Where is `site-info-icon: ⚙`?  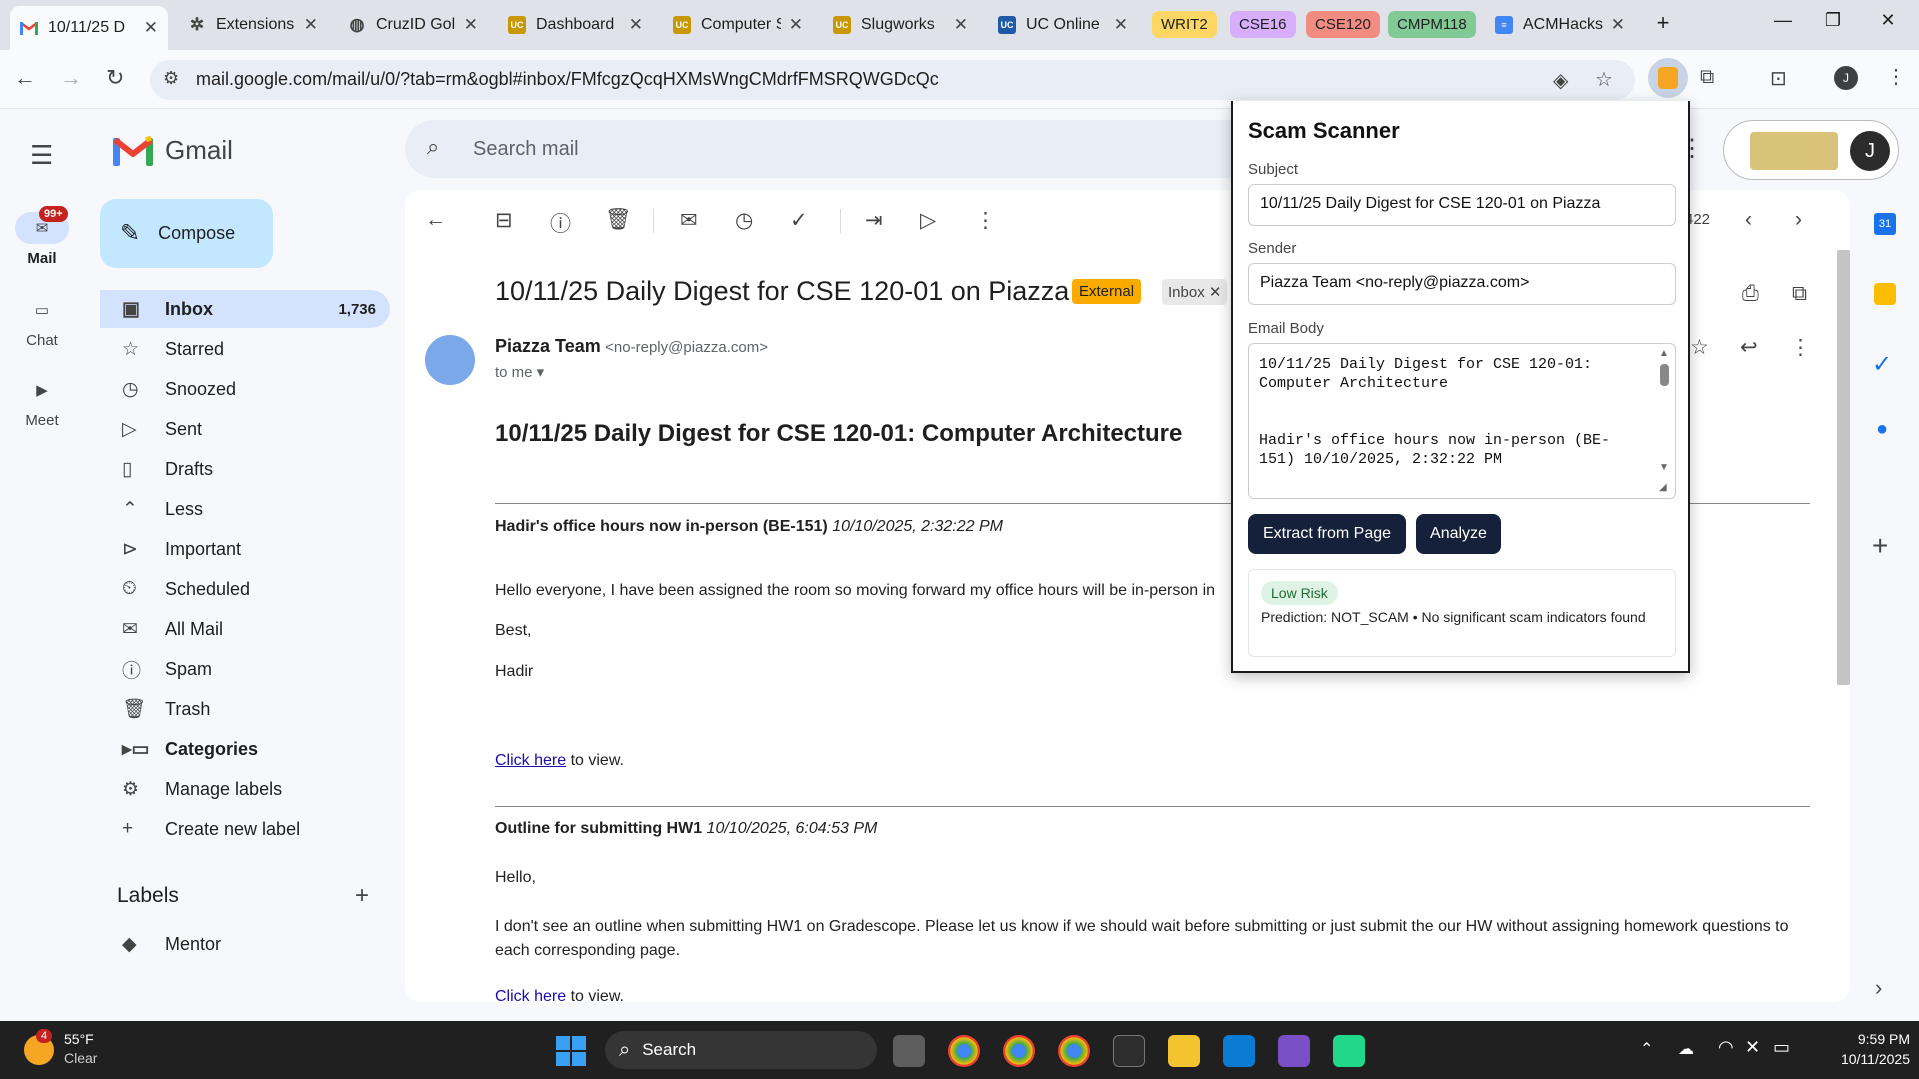 site-info-icon: ⚙ is located at coordinates (171, 78).